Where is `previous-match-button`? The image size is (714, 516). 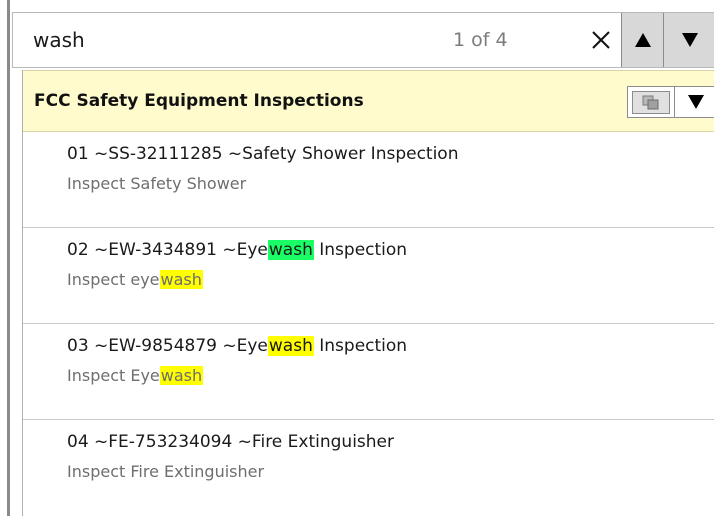 previous-match-button is located at coordinates (642, 40).